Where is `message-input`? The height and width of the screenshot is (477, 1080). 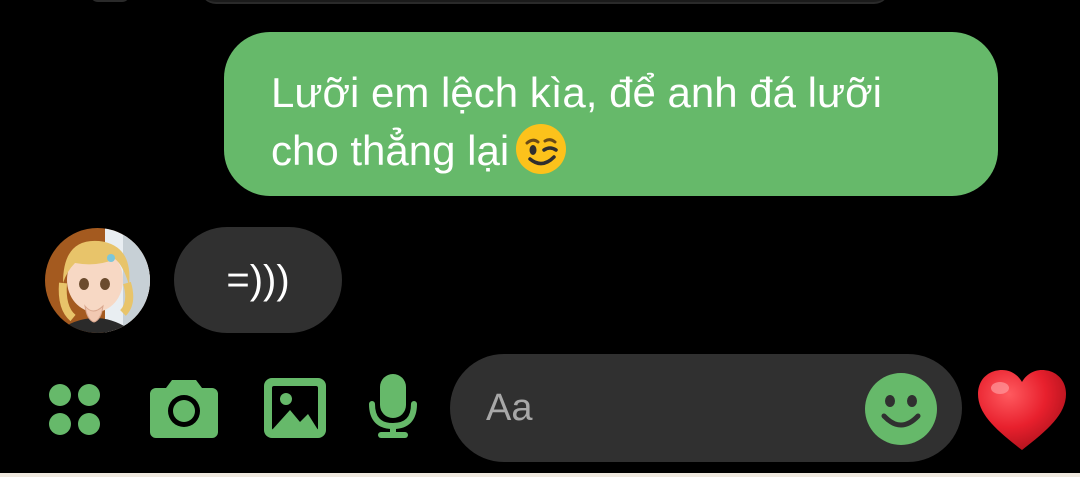
message-input is located at coordinates (666, 408).